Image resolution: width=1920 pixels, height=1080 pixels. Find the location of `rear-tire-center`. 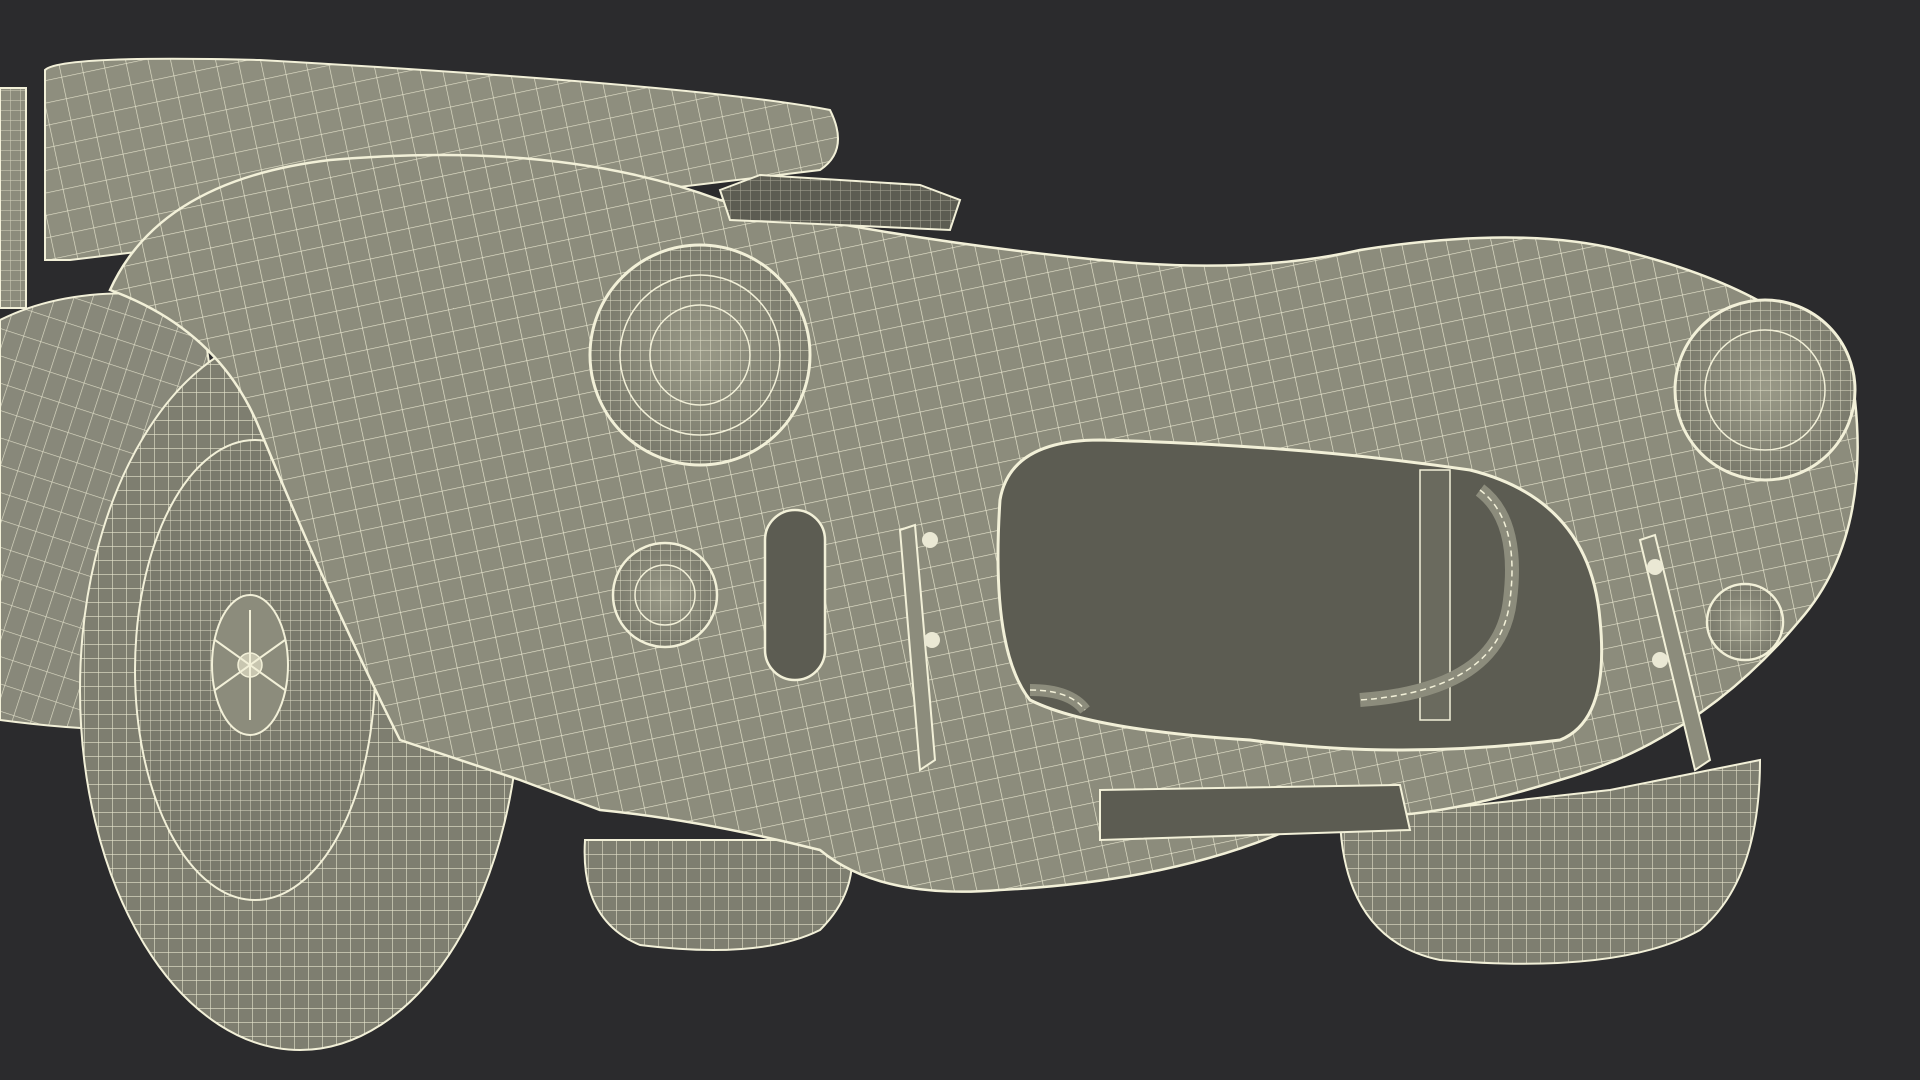

rear-tire-center is located at coordinates (718, 895).